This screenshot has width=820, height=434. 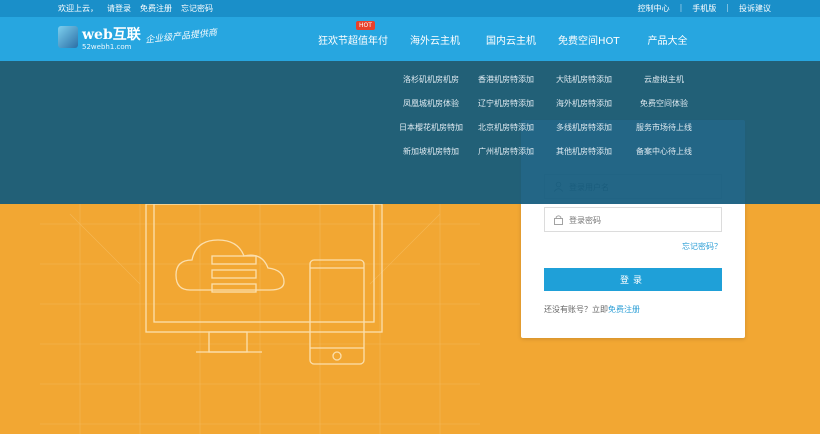 I want to click on nav-item-free-space: 免费空间HOT, so click(x=589, y=39).